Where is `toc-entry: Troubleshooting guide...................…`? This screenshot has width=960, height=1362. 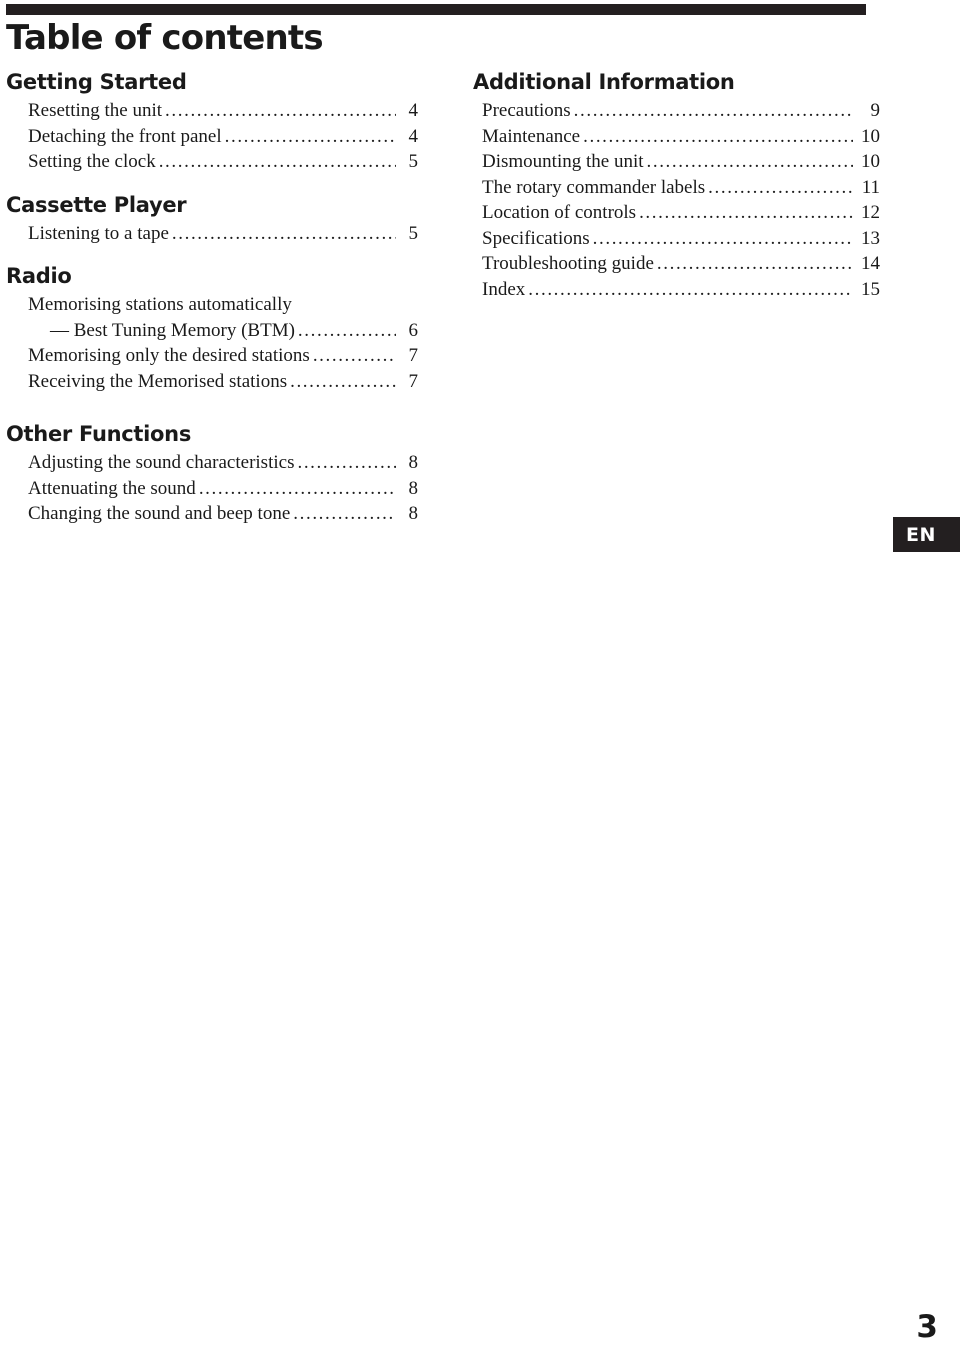
toc-entry: Troubleshooting guide...................… is located at coordinates (676, 264).